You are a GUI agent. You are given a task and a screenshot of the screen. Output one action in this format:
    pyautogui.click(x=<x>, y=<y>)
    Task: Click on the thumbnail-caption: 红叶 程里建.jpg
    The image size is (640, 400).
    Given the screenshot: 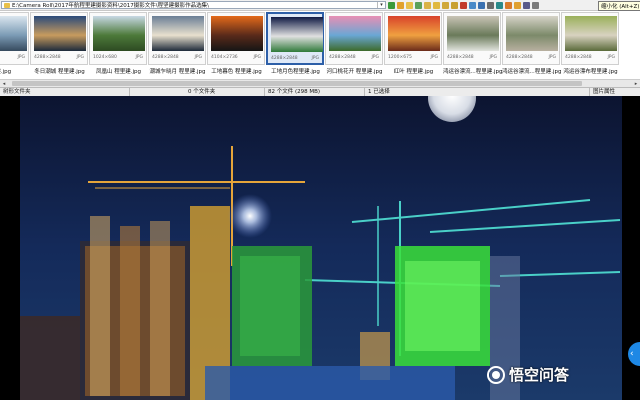 What is the action you would take?
    pyautogui.click(x=413, y=72)
    